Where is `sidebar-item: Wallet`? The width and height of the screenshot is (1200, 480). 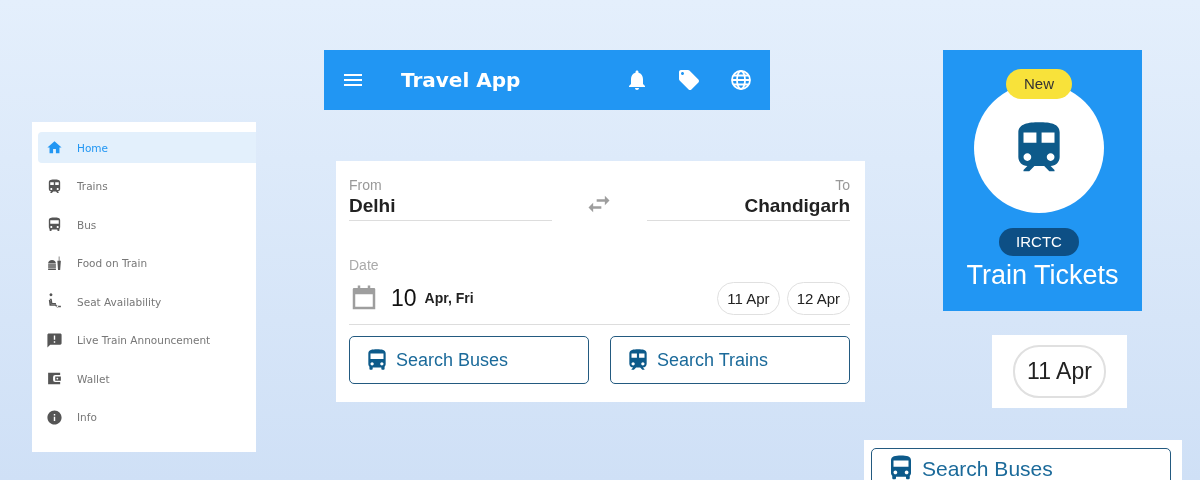 sidebar-item: Wallet is located at coordinates (147, 378).